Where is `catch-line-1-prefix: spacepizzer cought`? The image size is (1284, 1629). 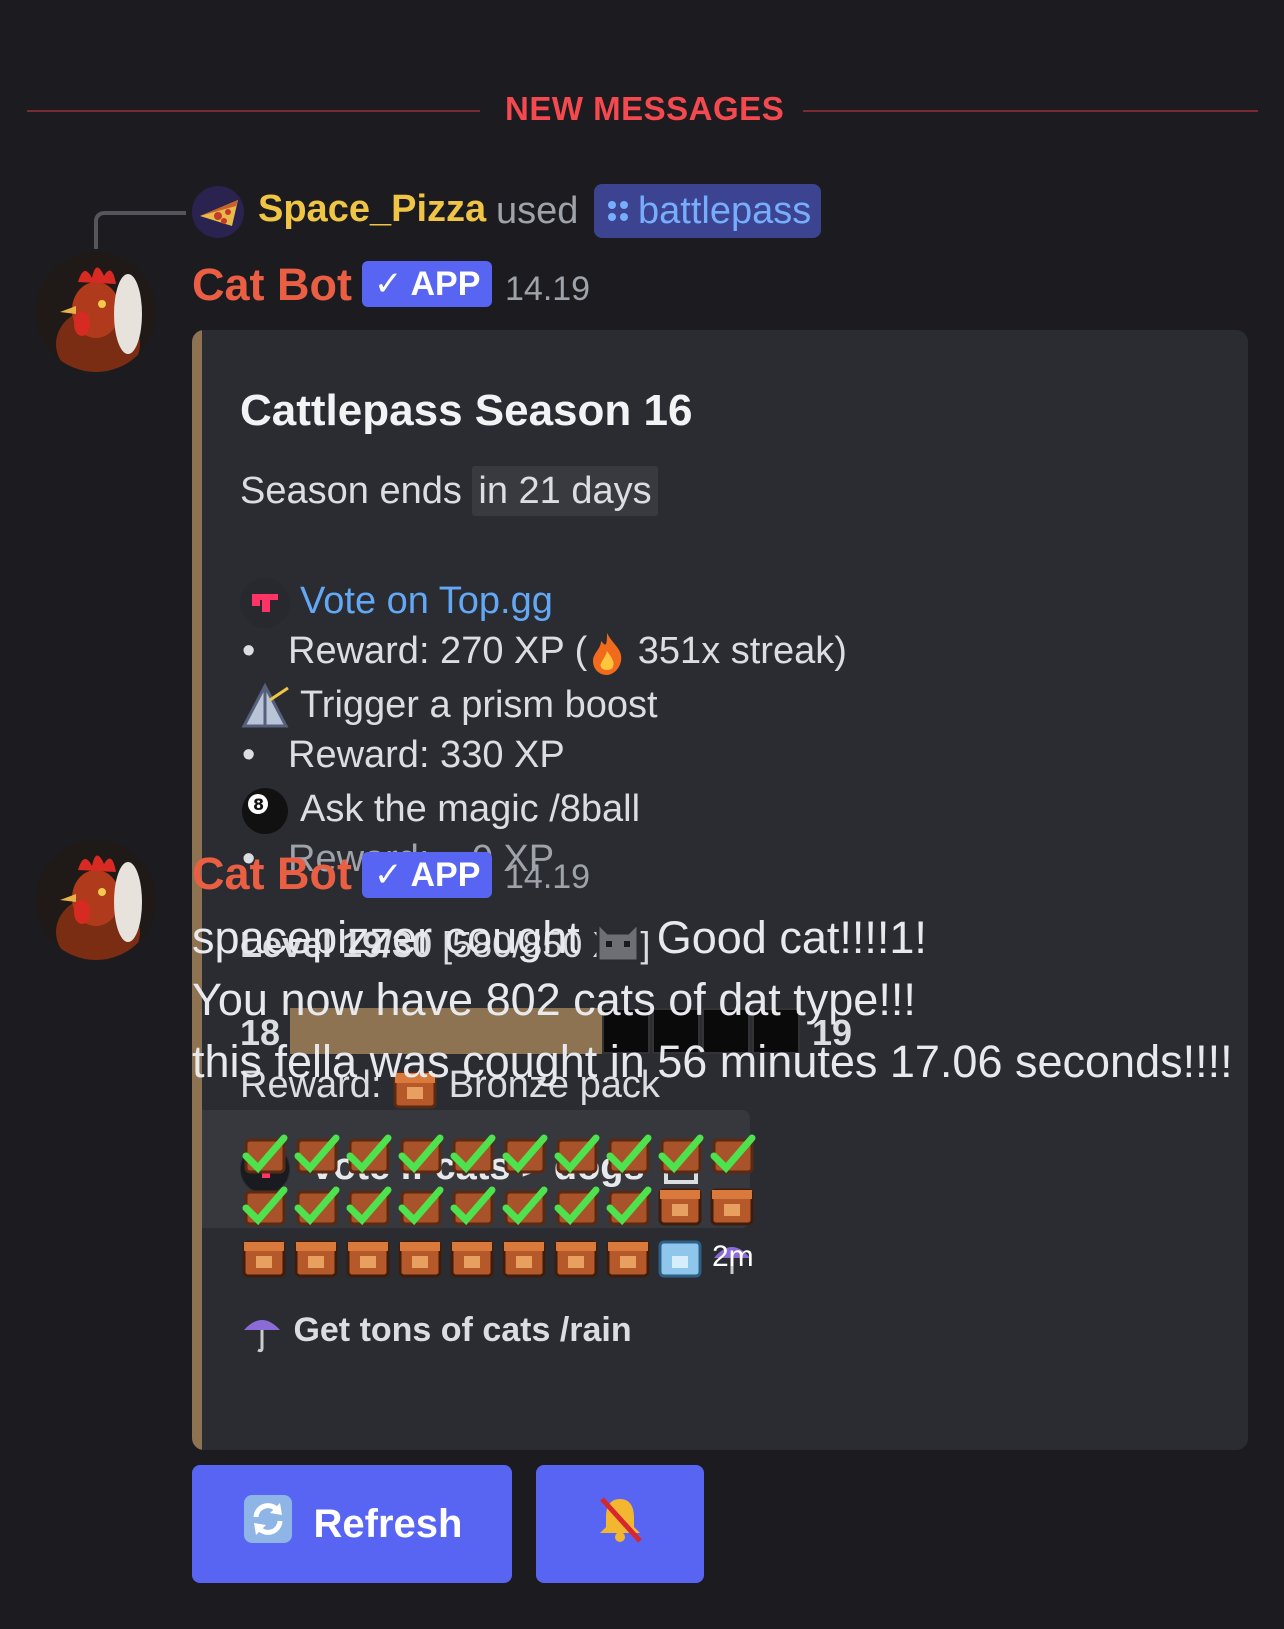
catch-line-1-prefix: spacepizzer cought is located at coordinates (392, 937).